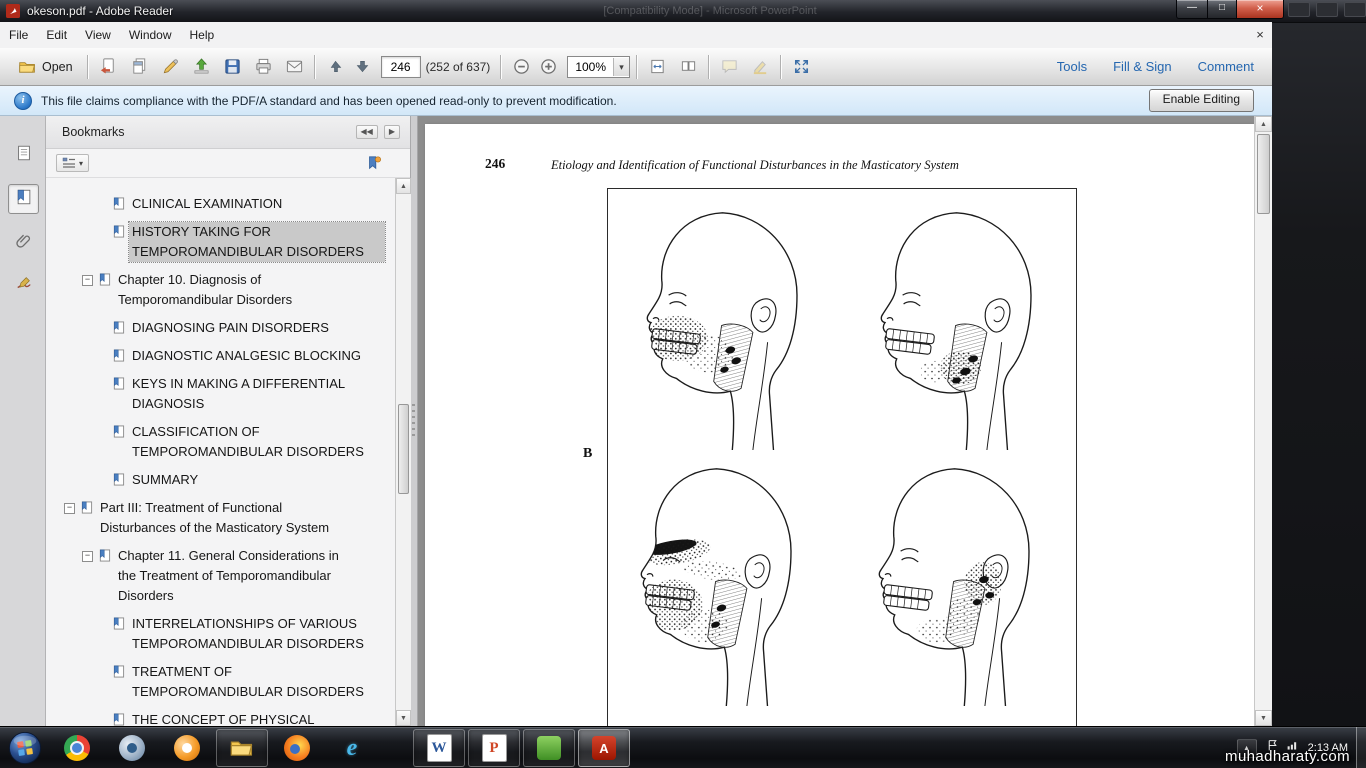 The width and height of the screenshot is (1366, 768). What do you see at coordinates (688, 67) in the screenshot?
I see `two-page-view-icon` at bounding box center [688, 67].